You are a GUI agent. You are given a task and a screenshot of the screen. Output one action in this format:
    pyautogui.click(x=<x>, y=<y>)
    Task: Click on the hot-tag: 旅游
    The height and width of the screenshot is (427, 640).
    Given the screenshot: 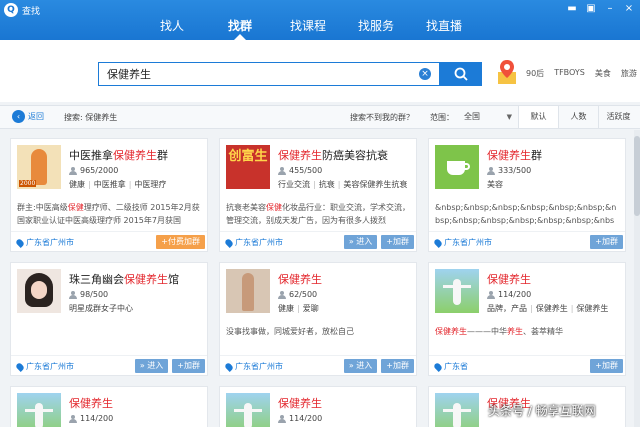 What is the action you would take?
    pyautogui.click(x=629, y=73)
    